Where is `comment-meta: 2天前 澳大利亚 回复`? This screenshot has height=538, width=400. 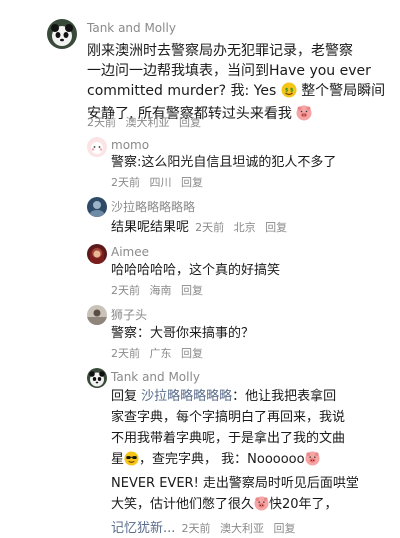
comment-meta: 2天前 澳大利亚 回复 is located at coordinates (147, 122).